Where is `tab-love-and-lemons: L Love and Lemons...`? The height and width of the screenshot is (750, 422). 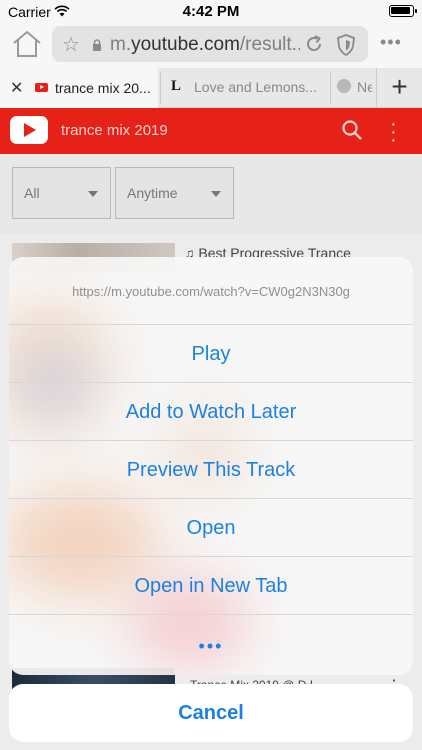
tab-love-and-lemons: L Love and Lemons... is located at coordinates (244, 88).